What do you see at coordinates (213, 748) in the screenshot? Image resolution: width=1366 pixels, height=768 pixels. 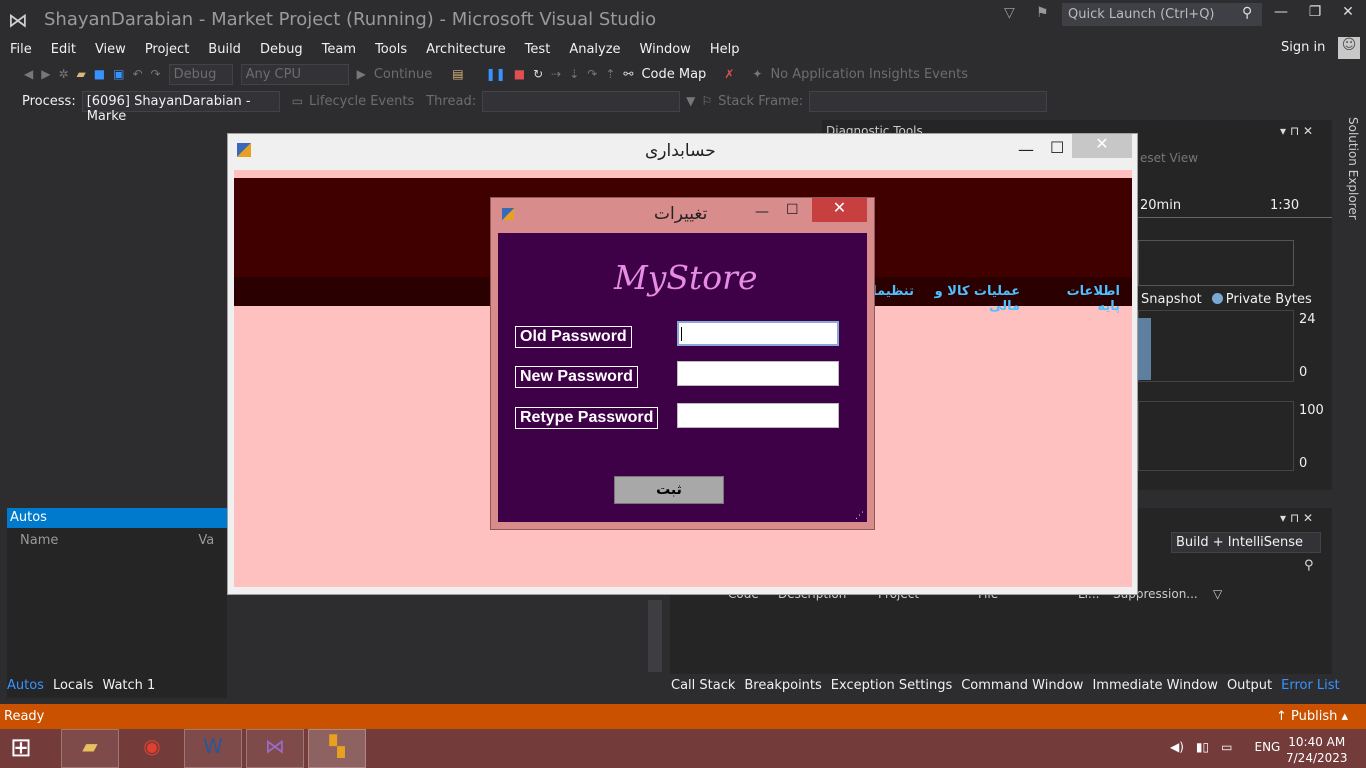 I see `word-taskbar-icon: W` at bounding box center [213, 748].